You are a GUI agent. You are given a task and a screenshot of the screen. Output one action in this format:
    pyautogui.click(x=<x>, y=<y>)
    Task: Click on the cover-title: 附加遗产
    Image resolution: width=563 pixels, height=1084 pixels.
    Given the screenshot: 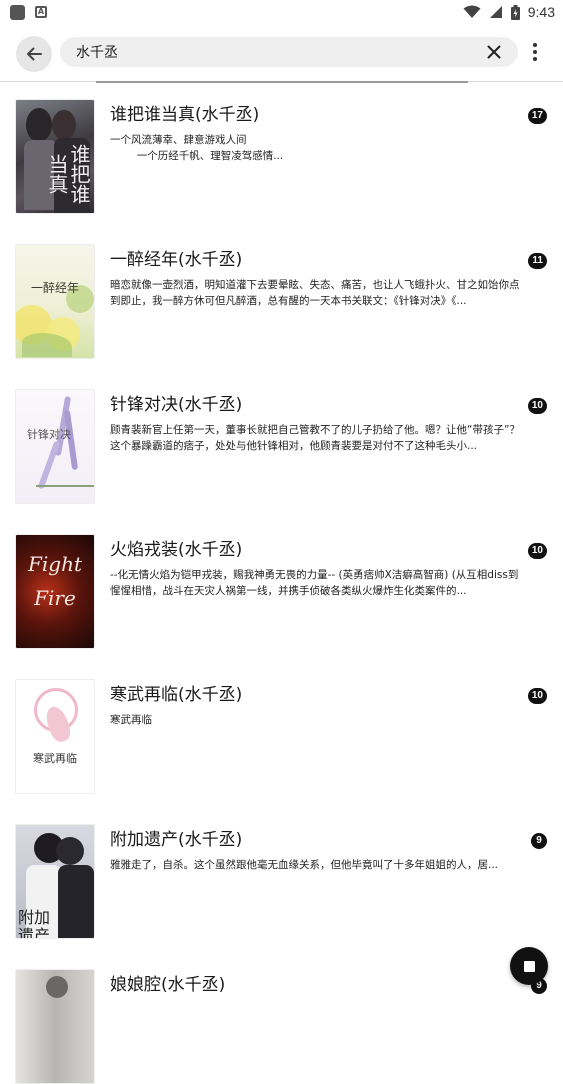 What is the action you would take?
    pyautogui.click(x=33, y=923)
    